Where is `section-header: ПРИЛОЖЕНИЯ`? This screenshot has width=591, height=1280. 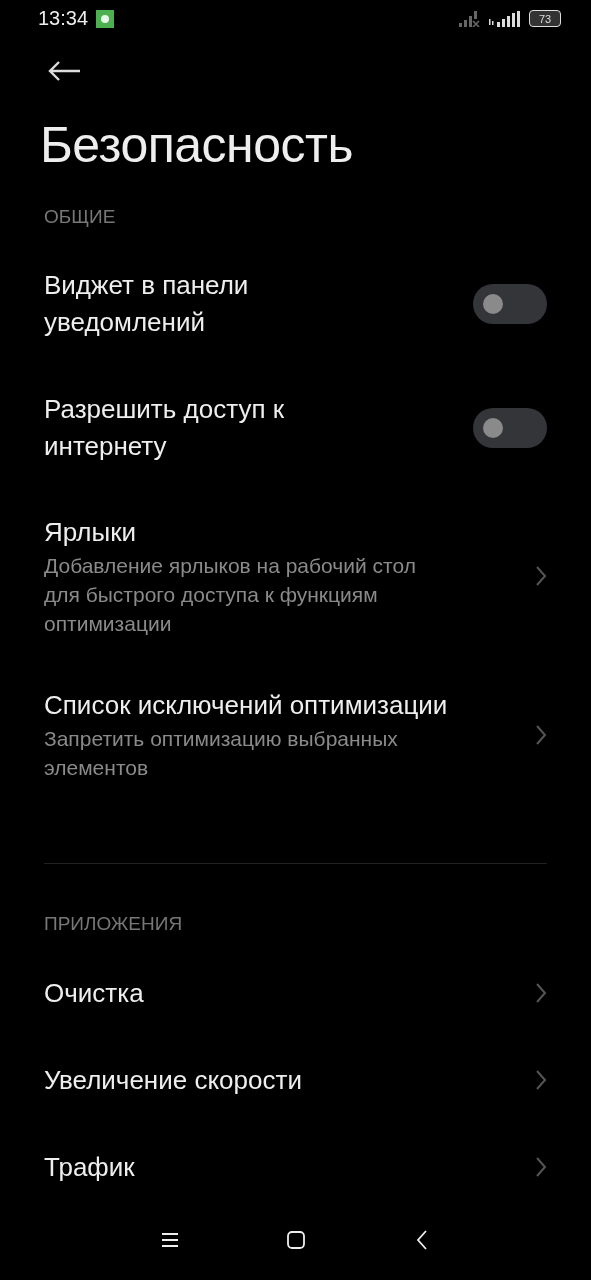 section-header: ПРИЛОЖЕНИЯ is located at coordinates (114, 923).